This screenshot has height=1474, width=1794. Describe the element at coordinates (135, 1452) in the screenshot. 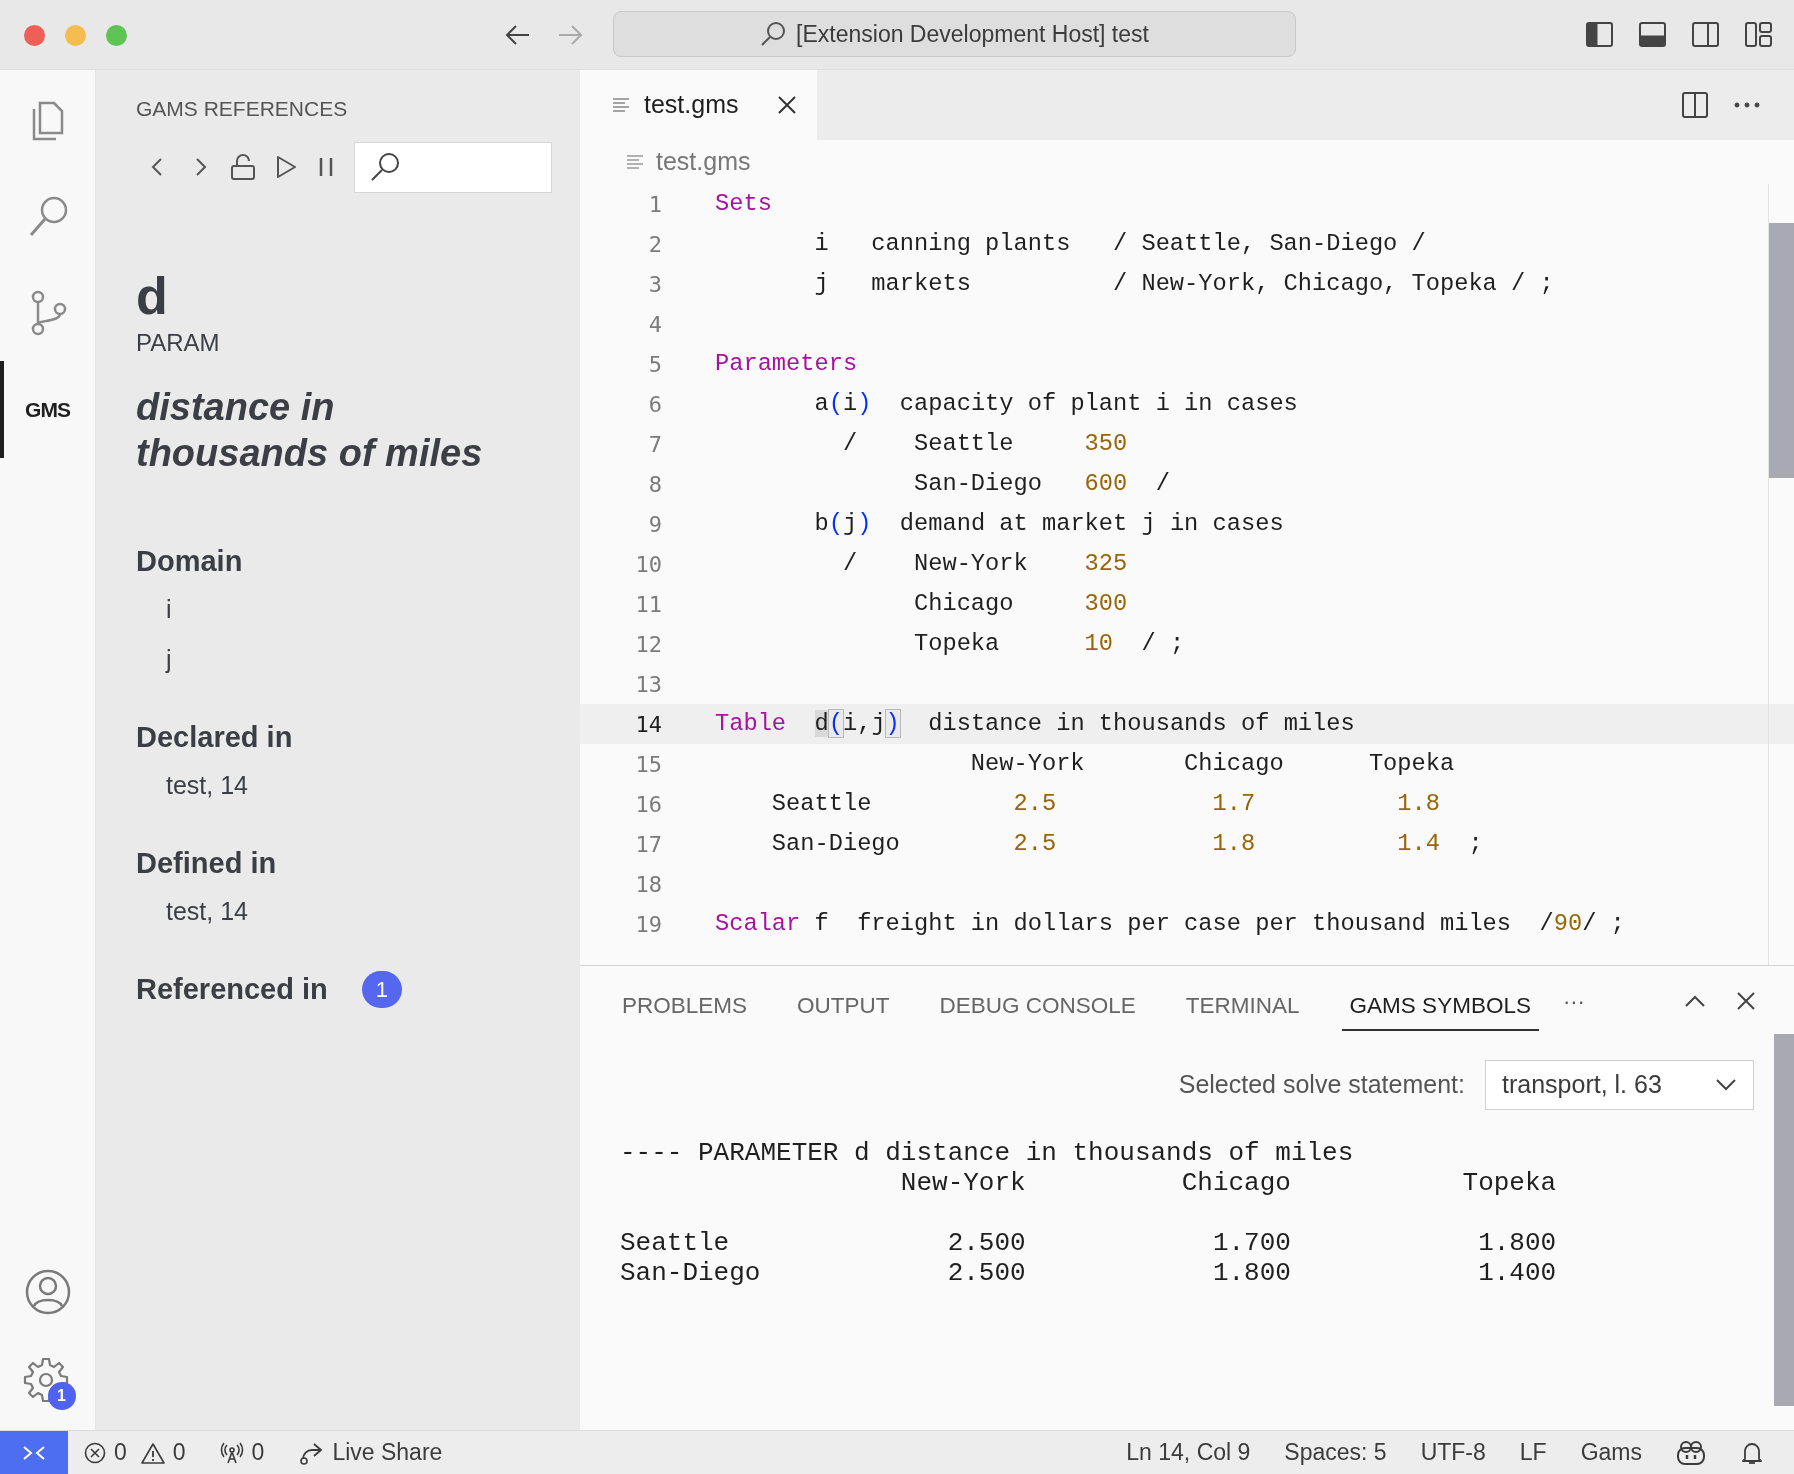

I see `problems-status: 0 0` at that location.